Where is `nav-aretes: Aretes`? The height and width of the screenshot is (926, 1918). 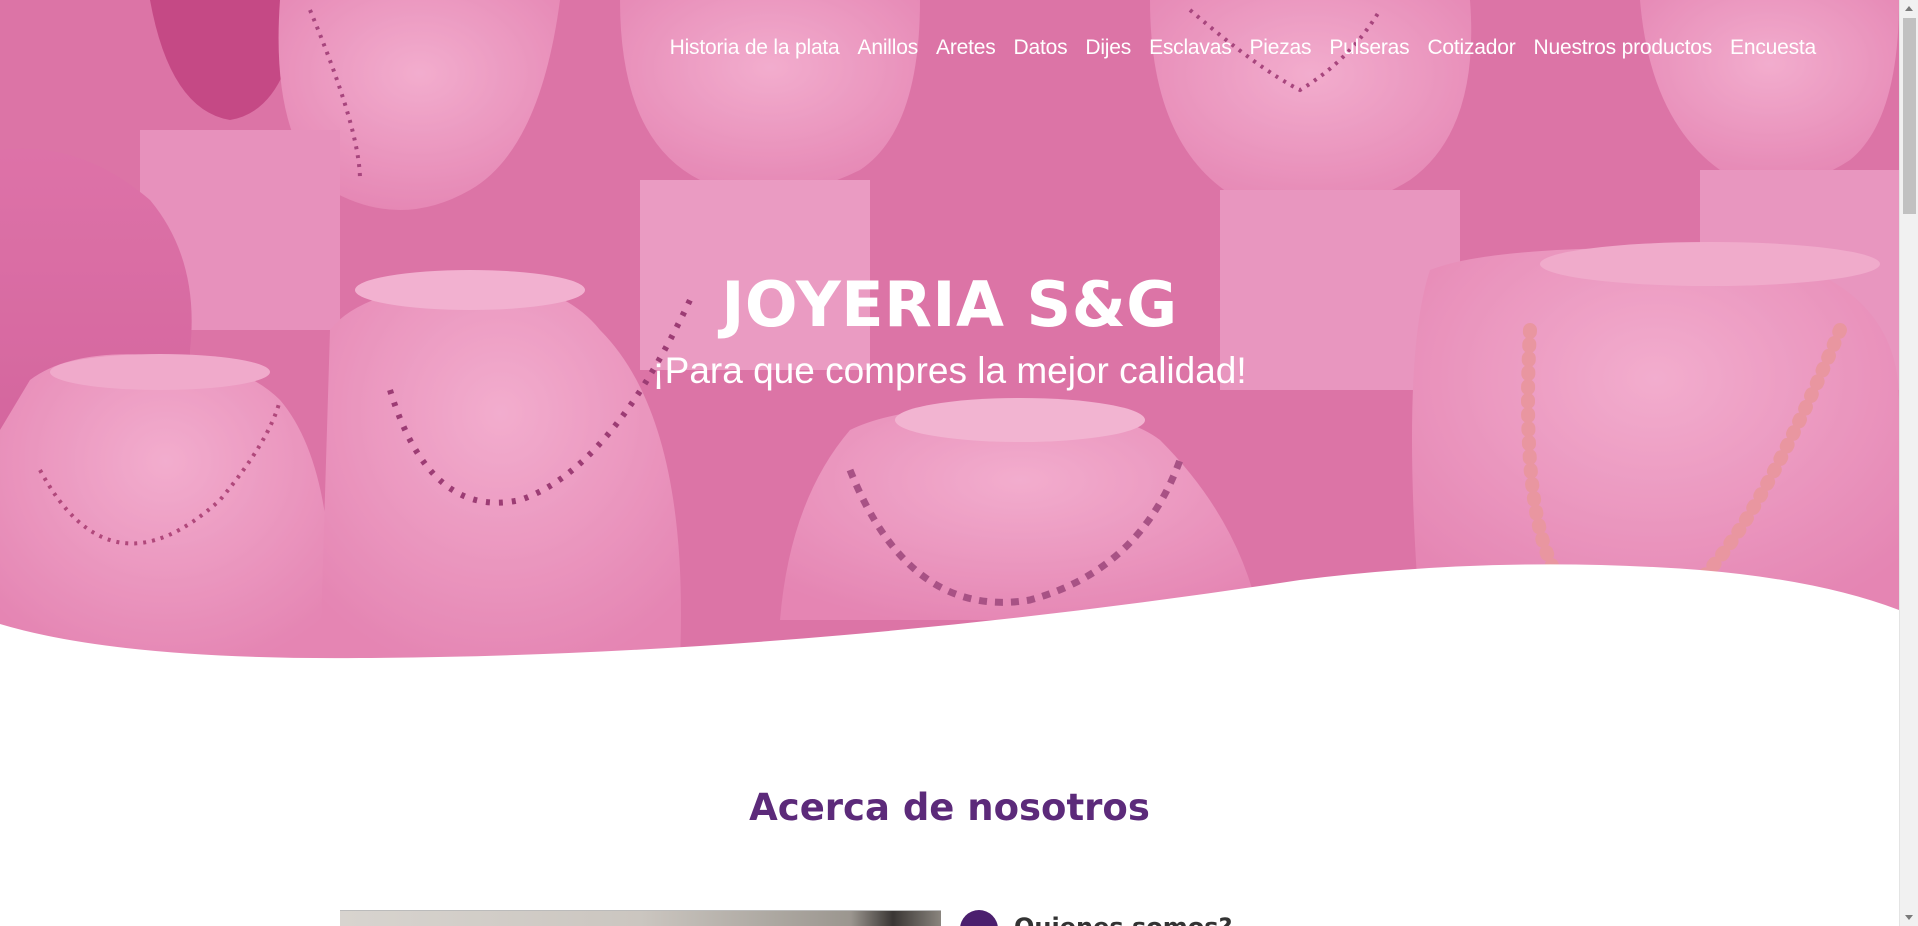 nav-aretes: Aretes is located at coordinates (966, 48).